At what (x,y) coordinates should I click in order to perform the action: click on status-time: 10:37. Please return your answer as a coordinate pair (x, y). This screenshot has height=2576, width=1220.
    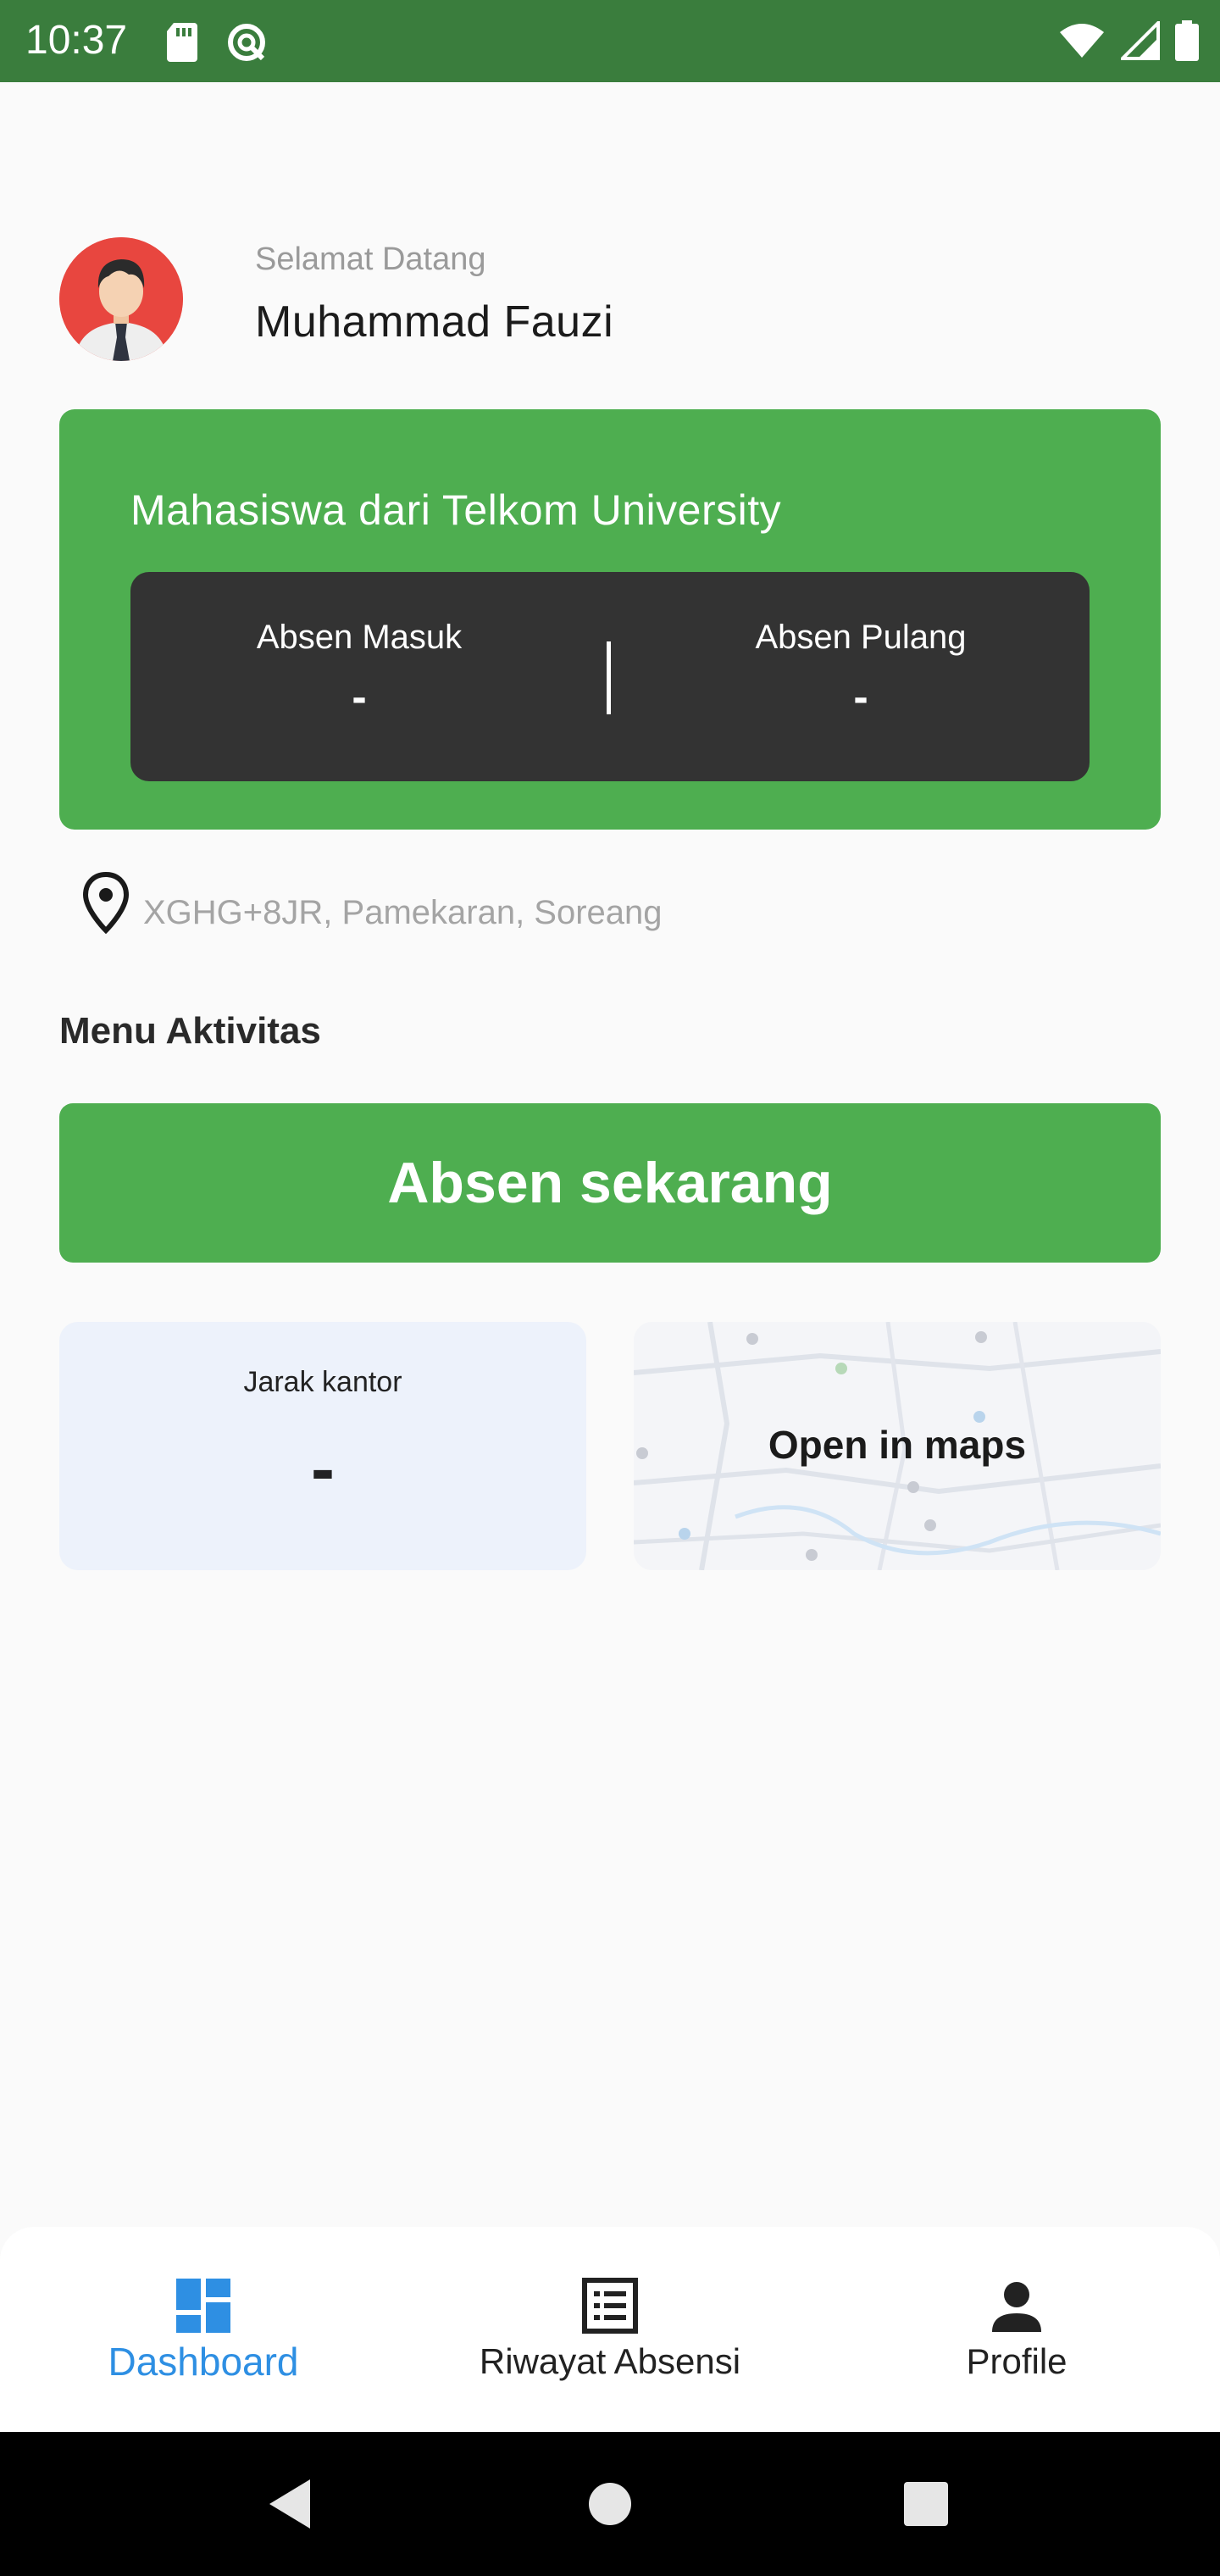
    Looking at the image, I should click on (76, 40).